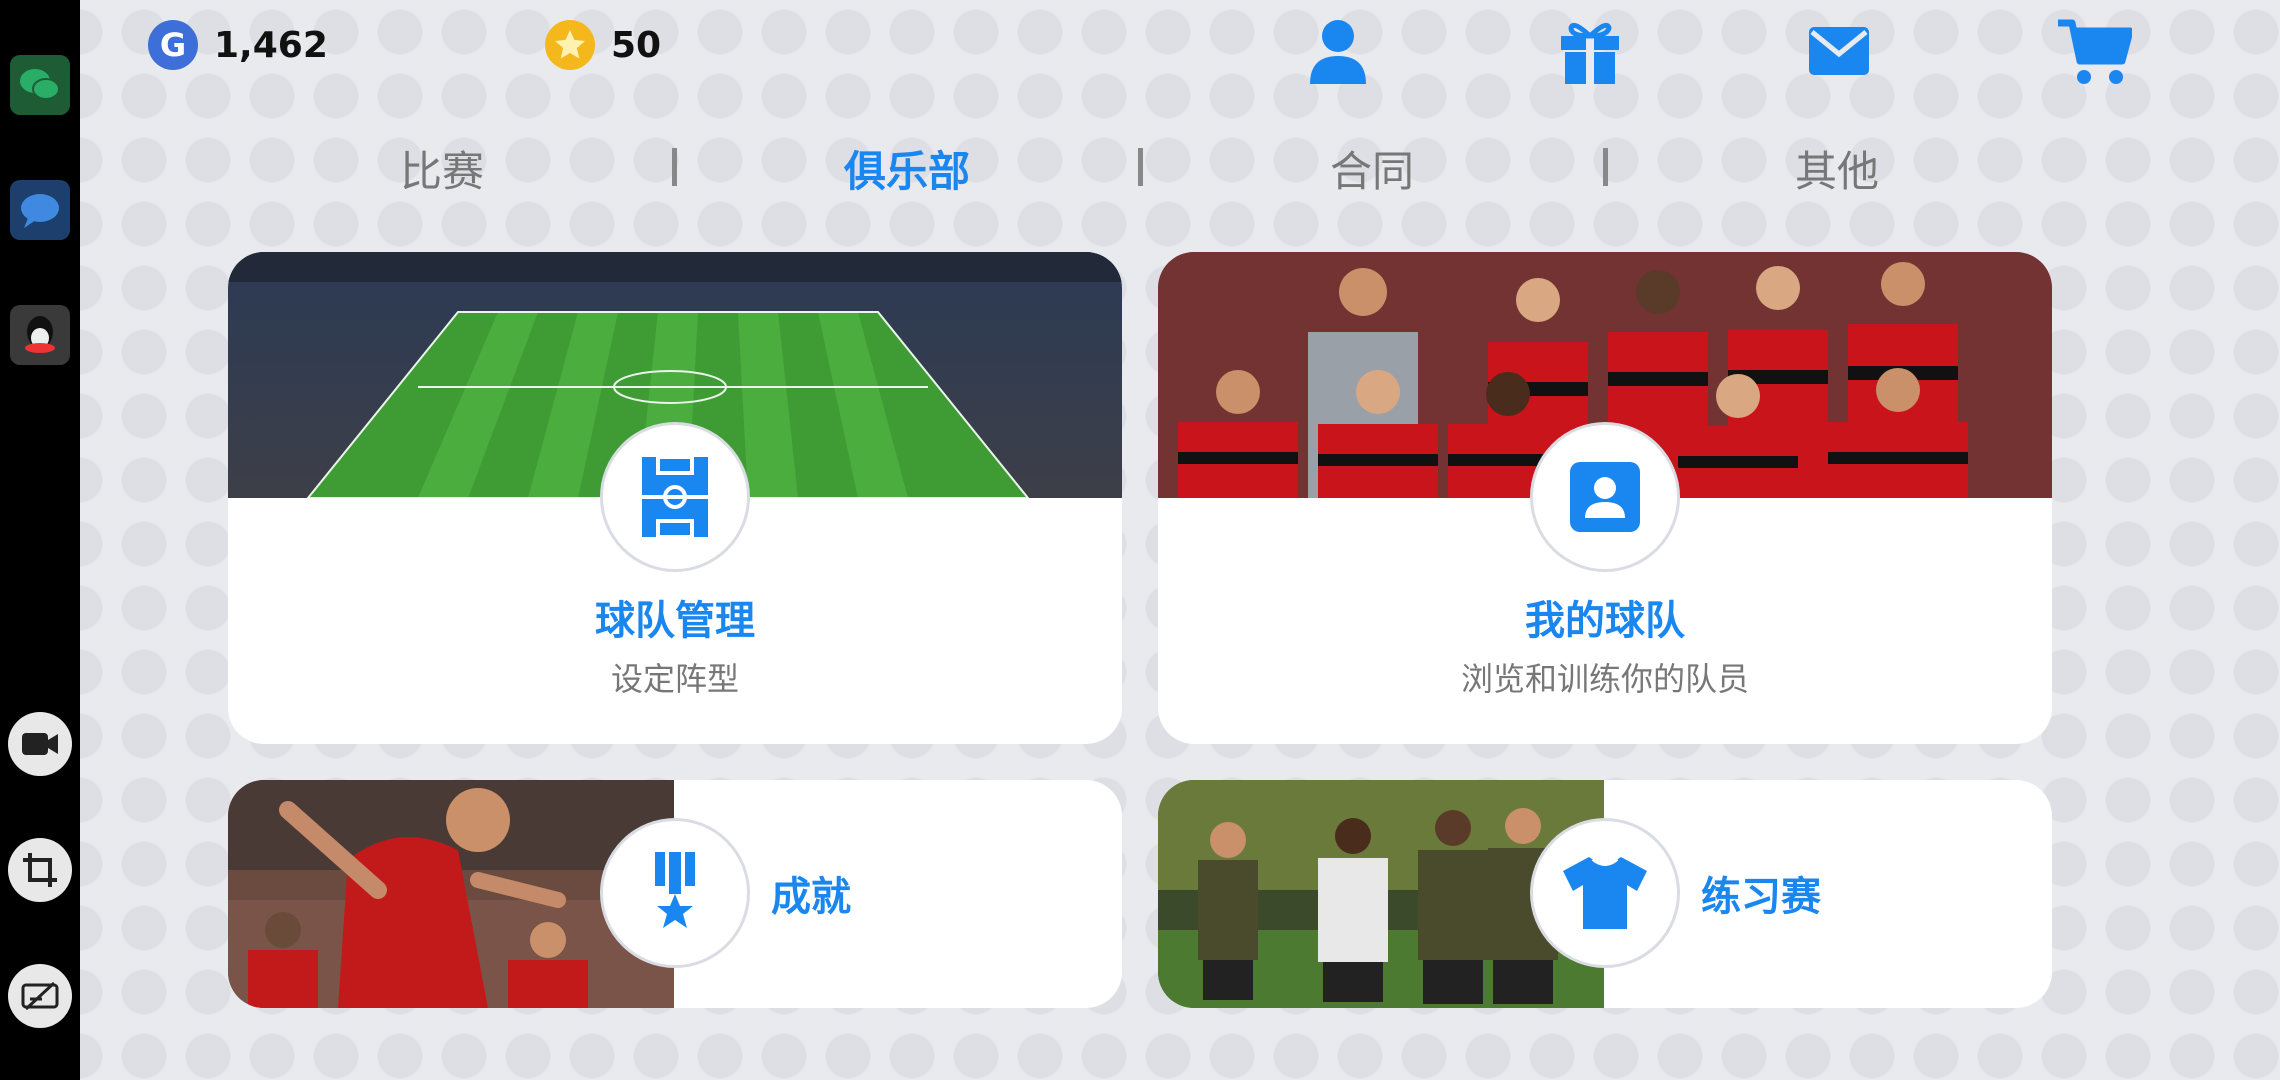 The height and width of the screenshot is (1080, 2280). Describe the element at coordinates (40, 744) in the screenshot. I see `video-record-icon` at that location.